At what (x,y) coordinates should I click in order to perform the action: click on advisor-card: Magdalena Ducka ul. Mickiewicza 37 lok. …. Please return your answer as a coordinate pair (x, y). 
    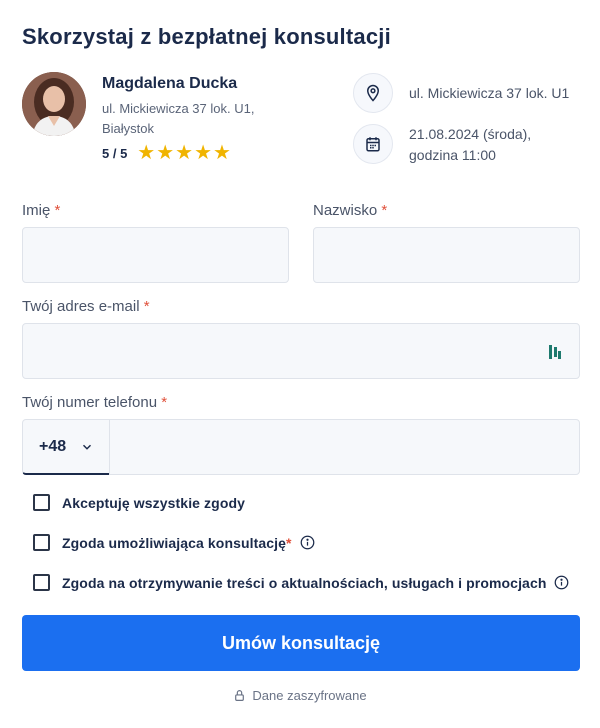
    Looking at the image, I should click on (172, 119).